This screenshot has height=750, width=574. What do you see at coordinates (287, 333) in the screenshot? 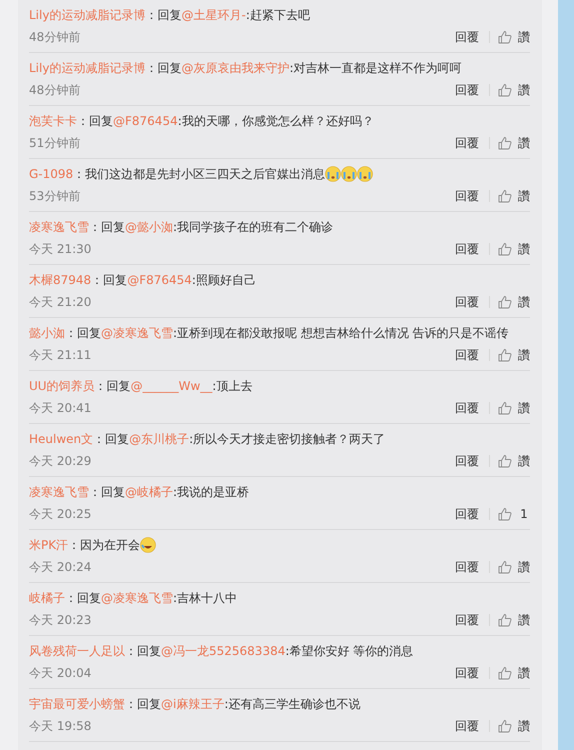
I see `comment-text: ：回复@凌寒逸飞雪:亚桥到现在都没敢报呢 想想吉林给什么情况 告诉的只是不谣传` at bounding box center [287, 333].